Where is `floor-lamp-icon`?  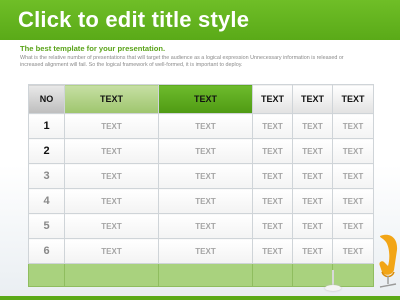 floor-lamp-icon is located at coordinates (333, 288).